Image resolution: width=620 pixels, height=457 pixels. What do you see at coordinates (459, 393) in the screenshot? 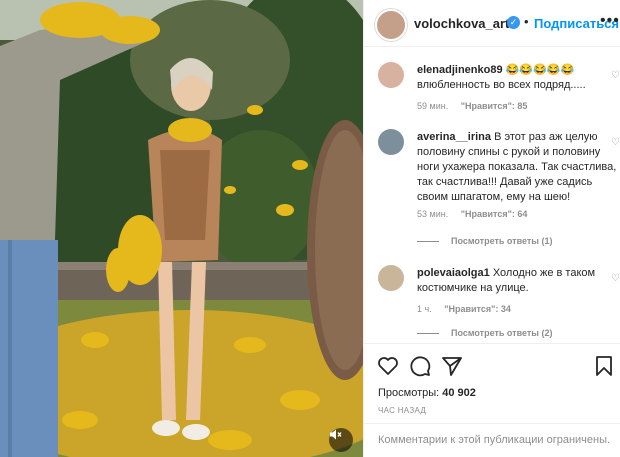
I see `views-value: 40 902` at bounding box center [459, 393].